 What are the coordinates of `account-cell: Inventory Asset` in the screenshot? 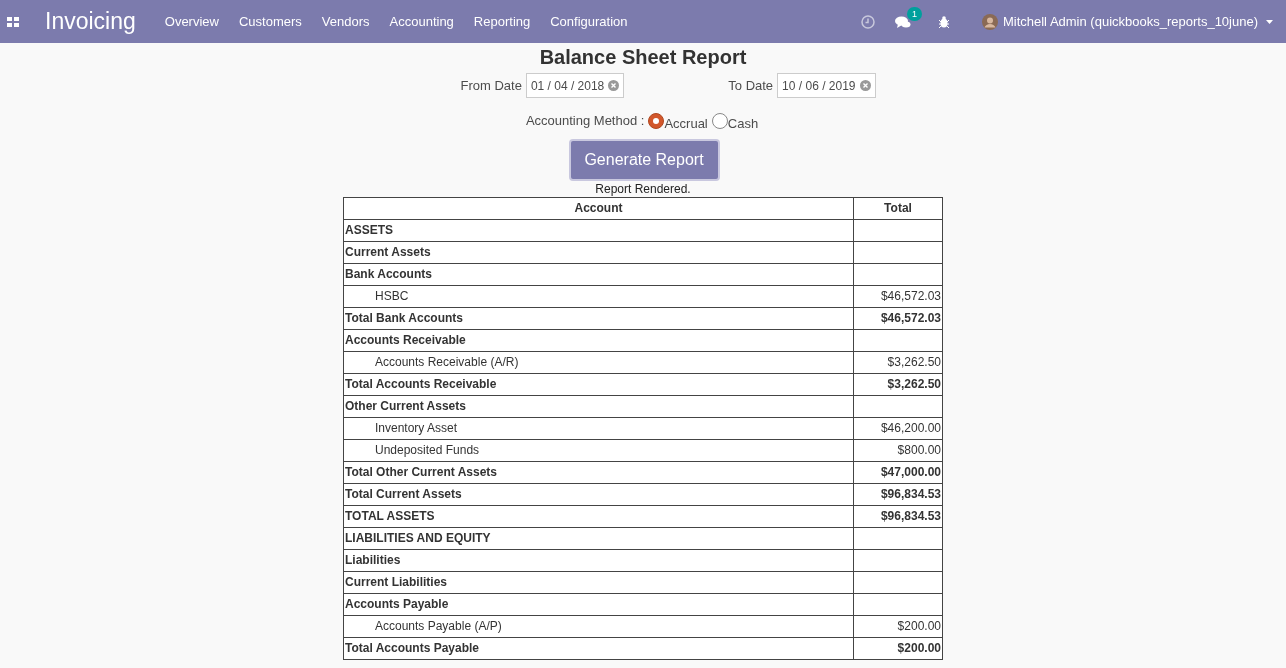 It's located at (598, 428).